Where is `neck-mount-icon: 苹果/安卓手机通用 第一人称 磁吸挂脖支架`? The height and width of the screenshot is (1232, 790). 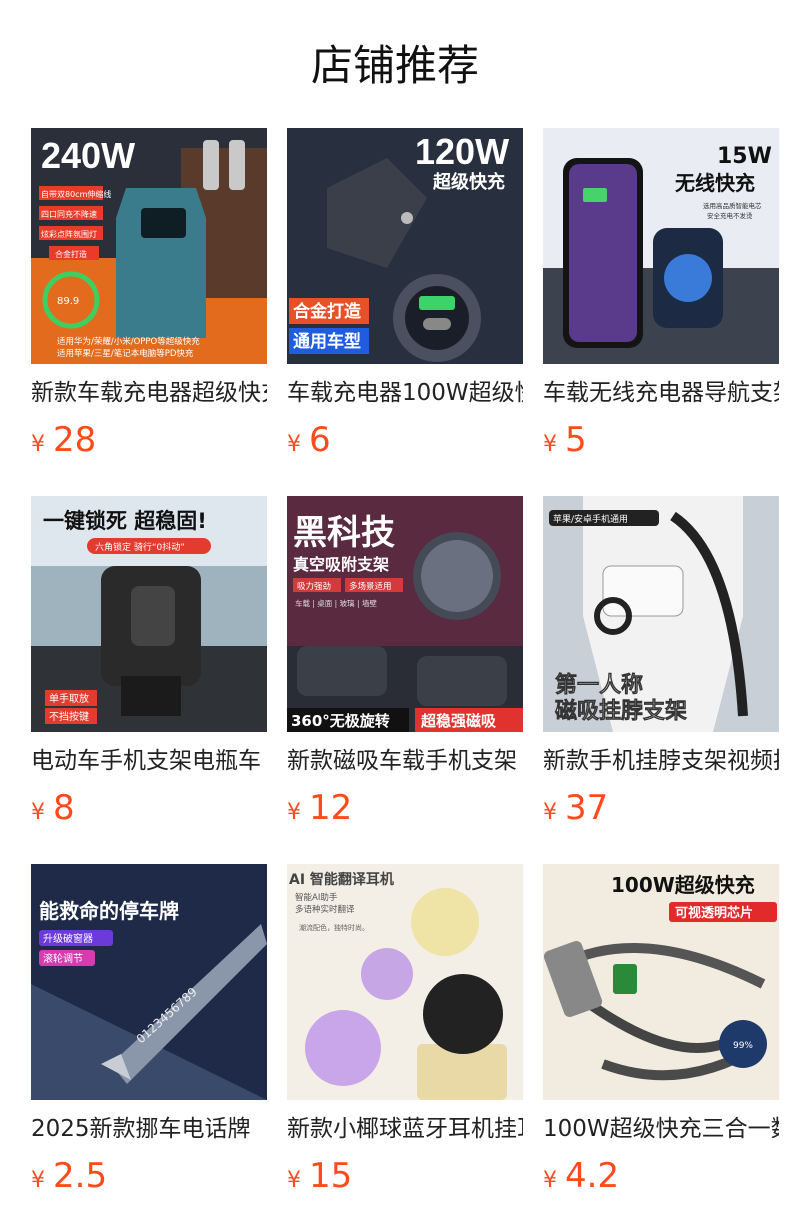
neck-mount-icon: 苹果/安卓手机通用 第一人称 磁吸挂脖支架 is located at coordinates (661, 614).